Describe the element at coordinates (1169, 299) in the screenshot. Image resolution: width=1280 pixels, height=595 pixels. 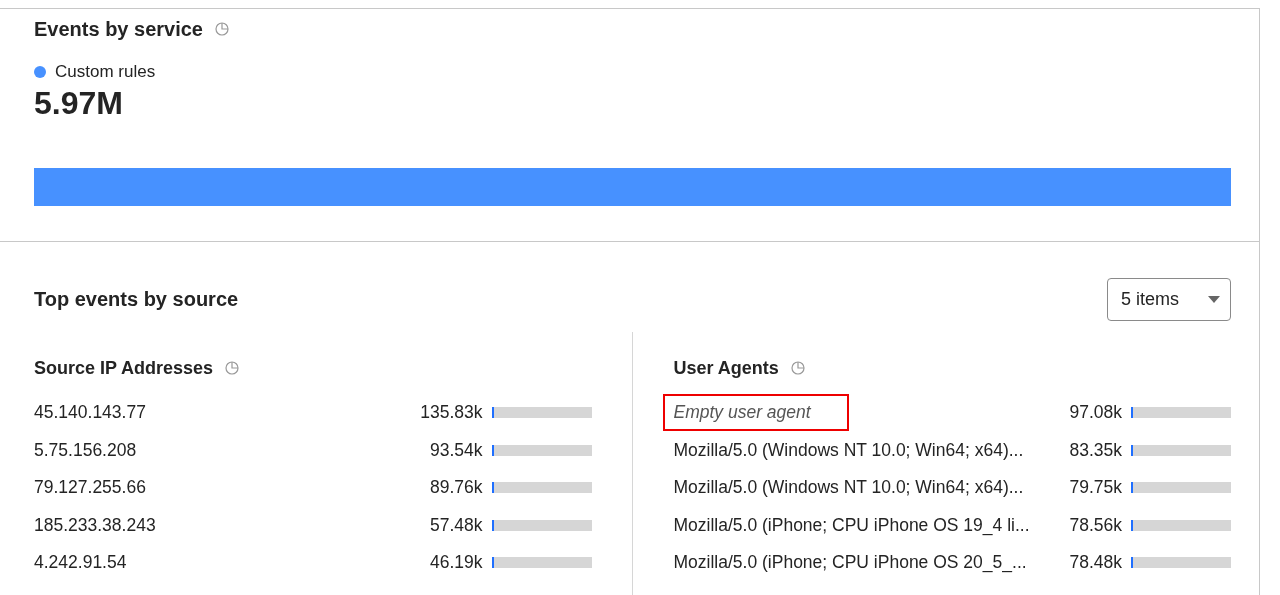
I see `items-dropdown: 5 items` at that location.